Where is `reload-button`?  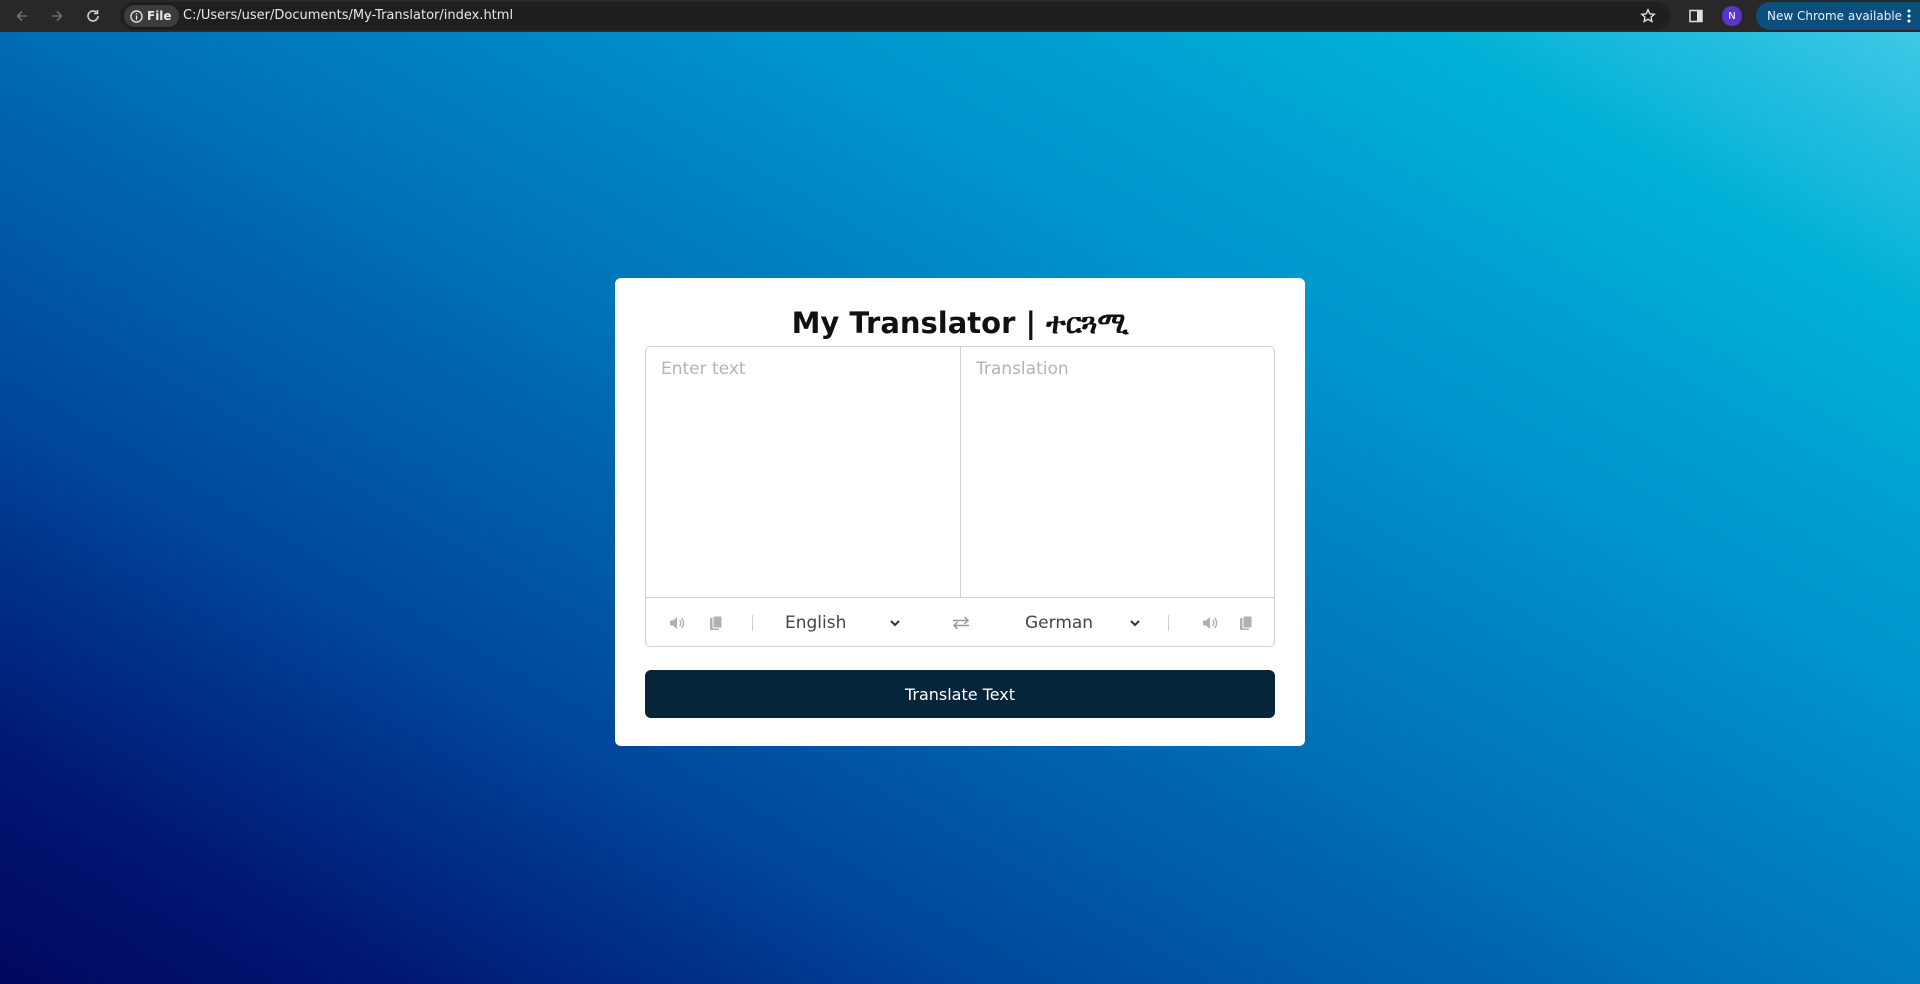
reload-button is located at coordinates (93, 16).